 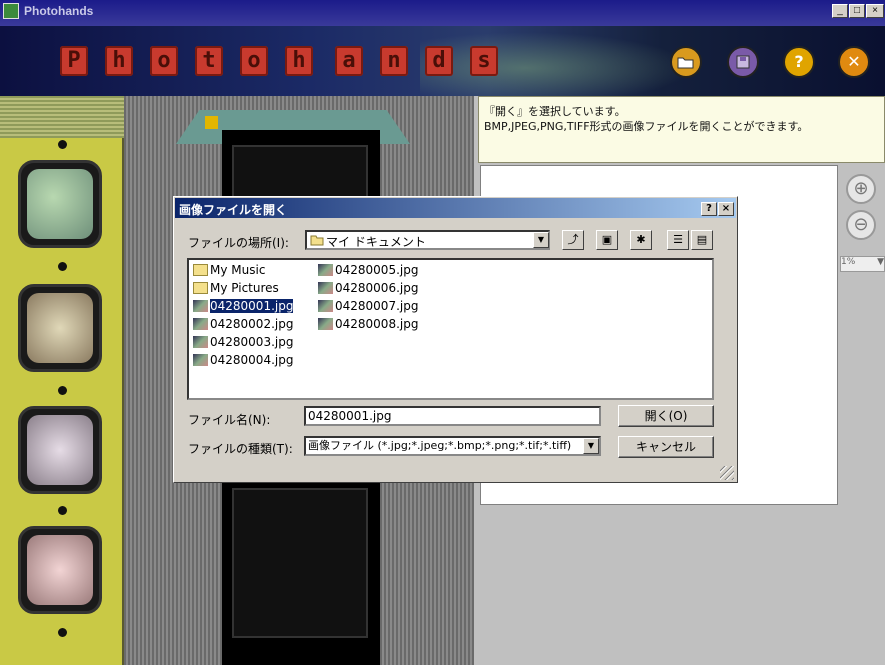 I want to click on close-icon: ✕, so click(x=854, y=61).